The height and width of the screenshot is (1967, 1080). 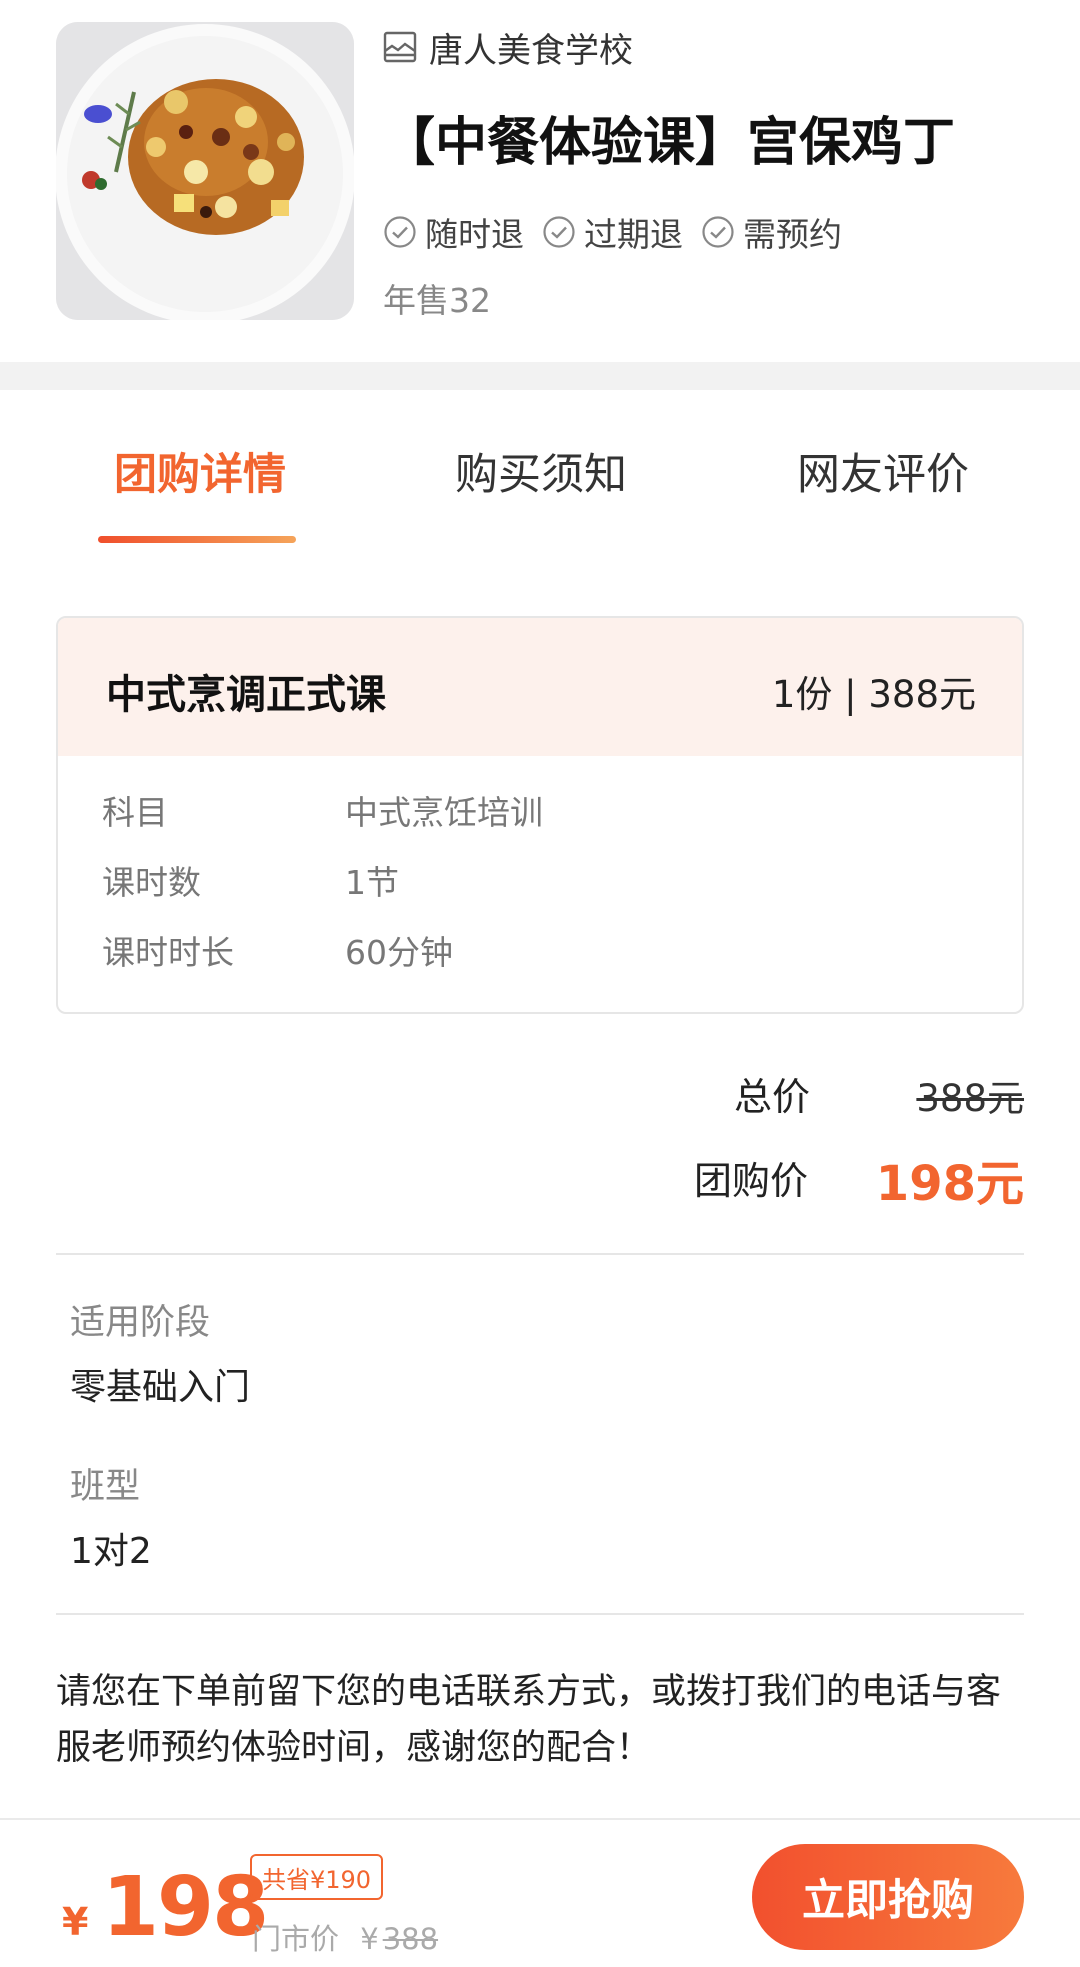 I want to click on group-price-value: 198元, so click(x=949, y=1184).